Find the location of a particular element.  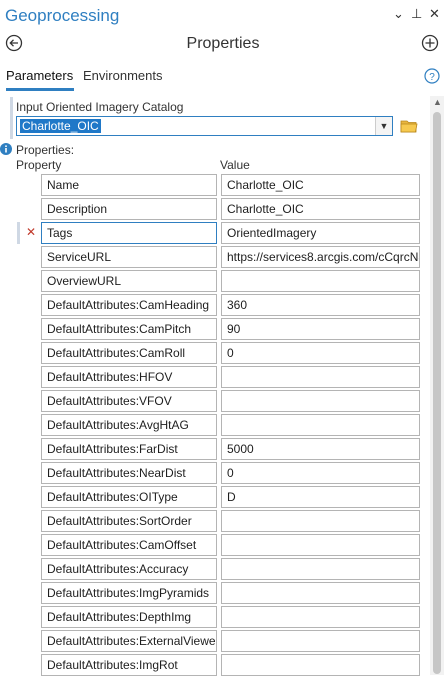

property-name-cell: OverviewURL is located at coordinates (129, 281).